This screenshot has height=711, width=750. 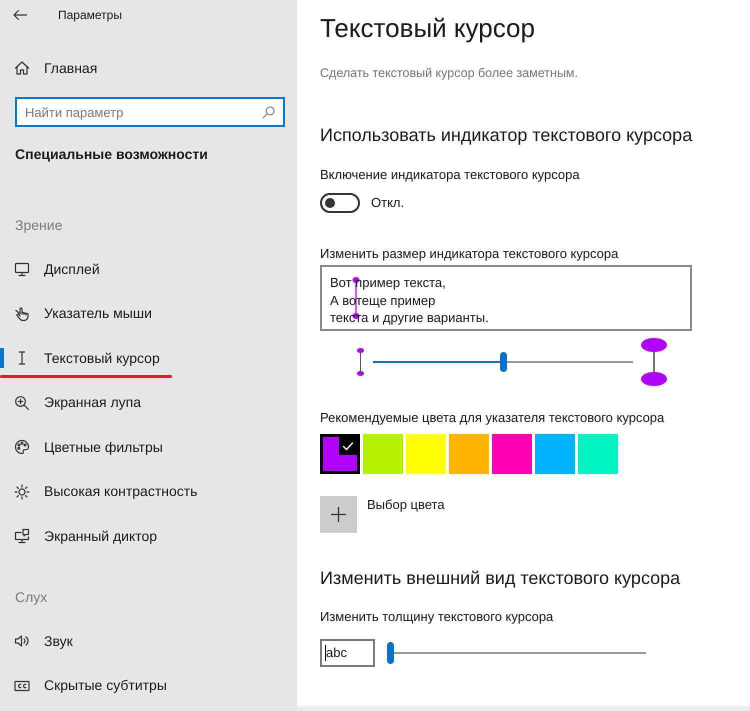 What do you see at coordinates (382, 514) in the screenshot?
I see `custom-color-button: Выбор цвета` at bounding box center [382, 514].